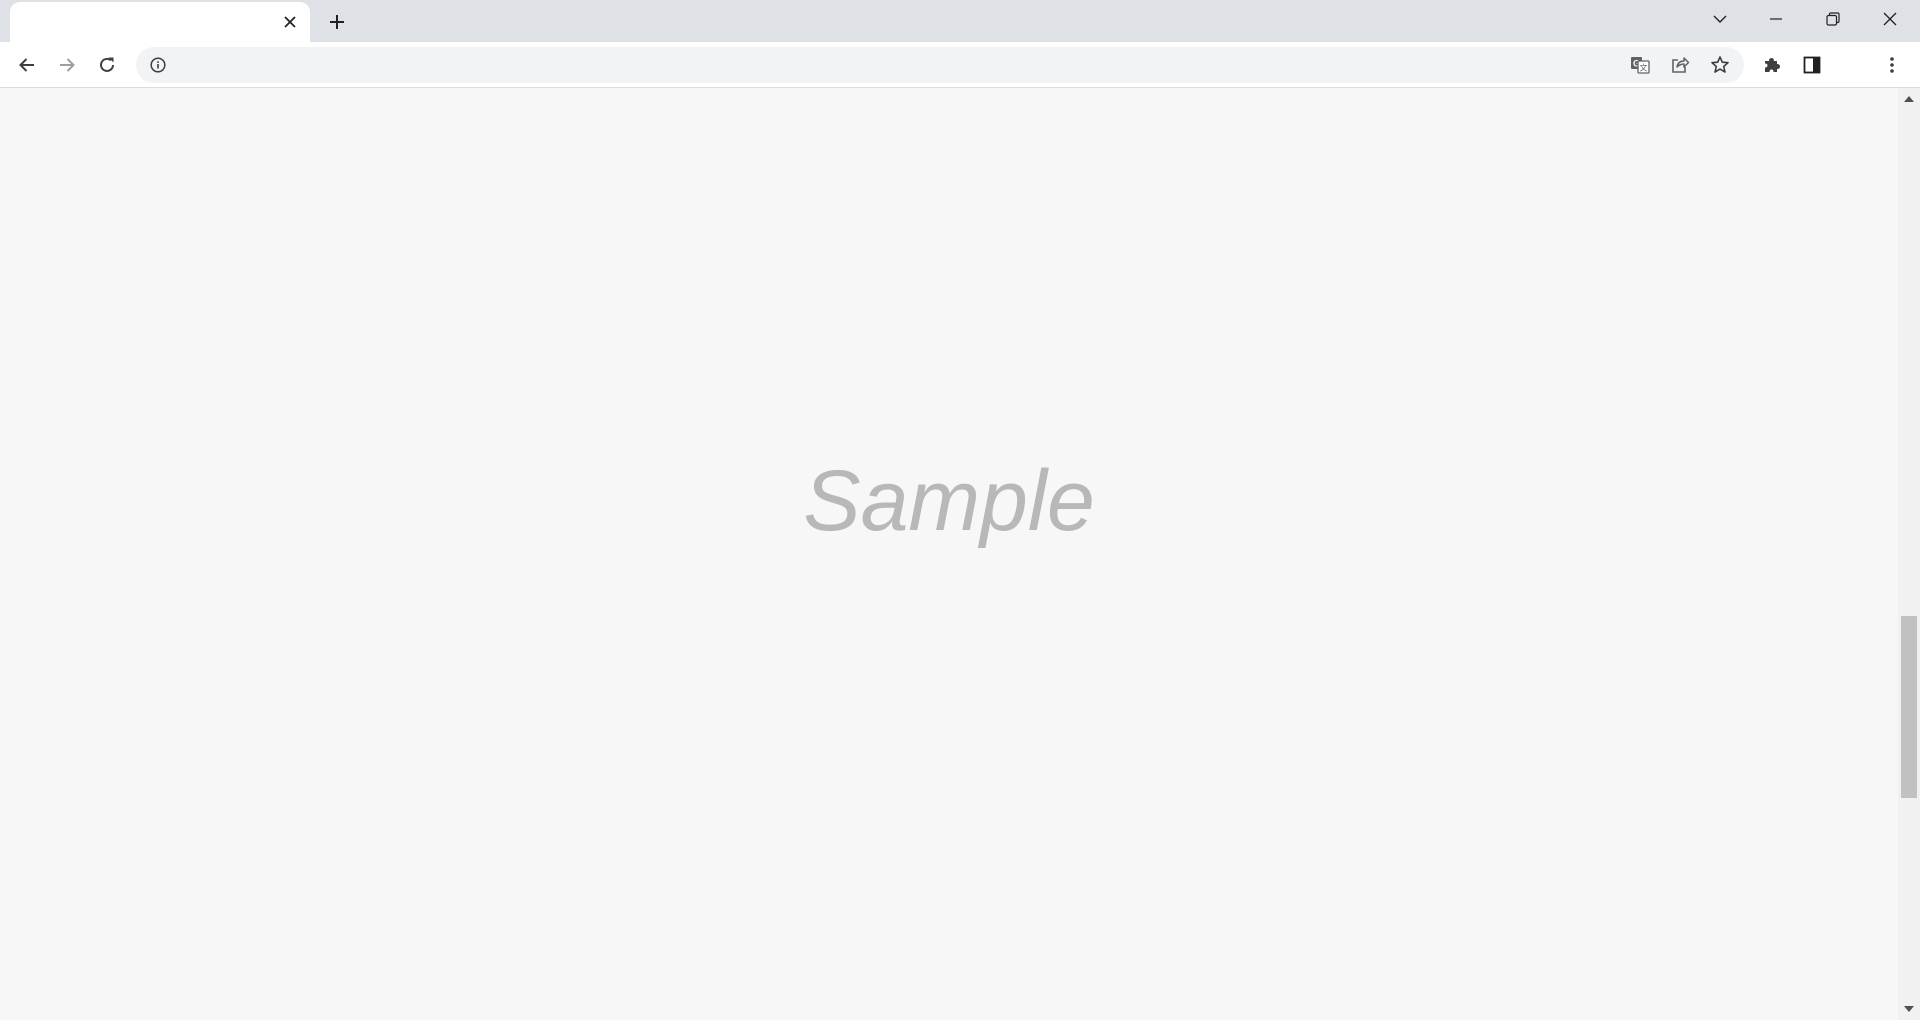 This screenshot has width=1920, height=1020. I want to click on sample-watermark: Sample, so click(949, 501).